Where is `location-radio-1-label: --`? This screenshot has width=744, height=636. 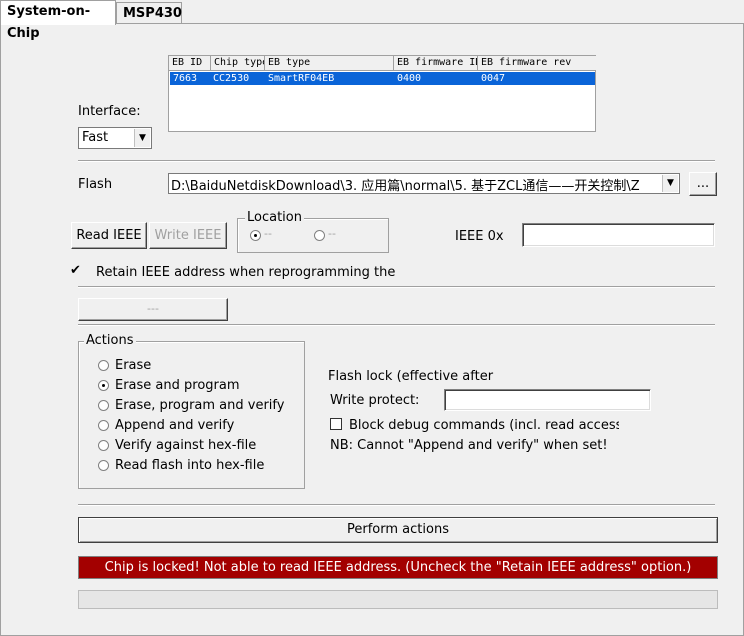 location-radio-1-label: -- is located at coordinates (268, 233).